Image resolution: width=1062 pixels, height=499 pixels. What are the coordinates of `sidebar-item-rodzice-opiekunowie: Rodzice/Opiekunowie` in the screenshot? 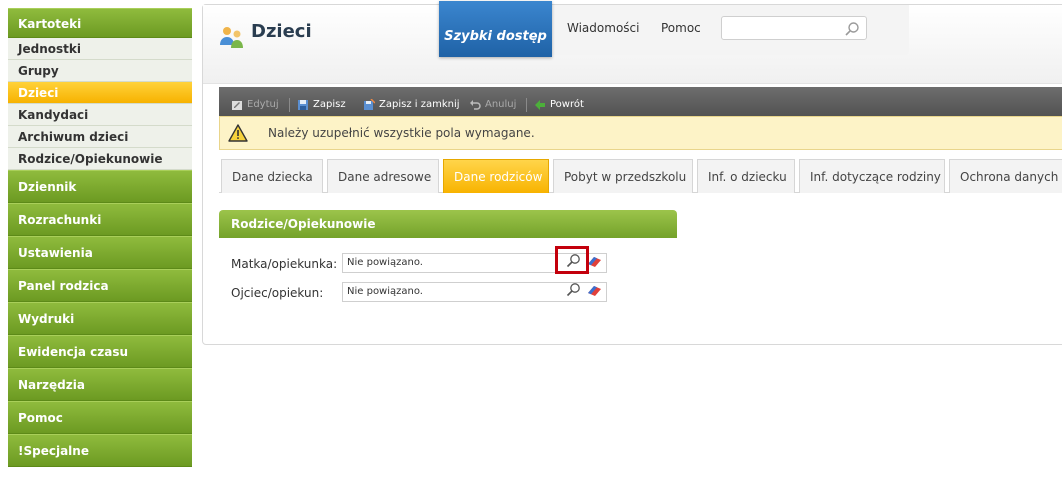 It's located at (100, 159).